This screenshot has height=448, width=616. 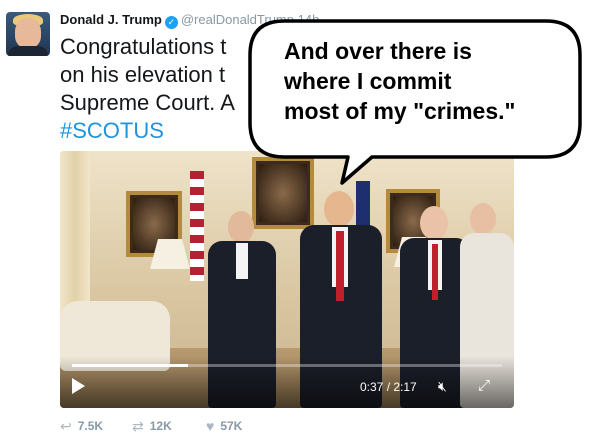 What do you see at coordinates (66, 425) in the screenshot?
I see `reply-icon: ↩` at bounding box center [66, 425].